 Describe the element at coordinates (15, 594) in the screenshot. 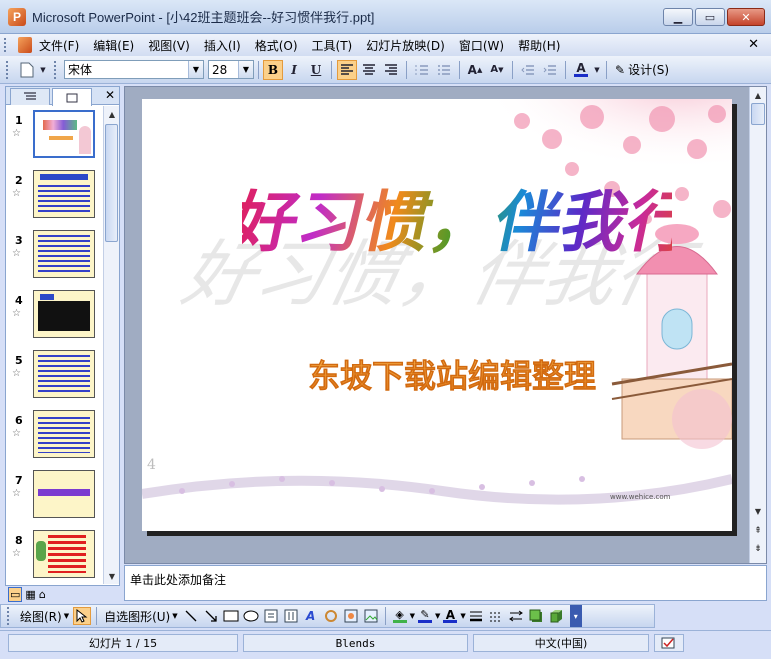

I see `normal-view-icon: ▭` at that location.